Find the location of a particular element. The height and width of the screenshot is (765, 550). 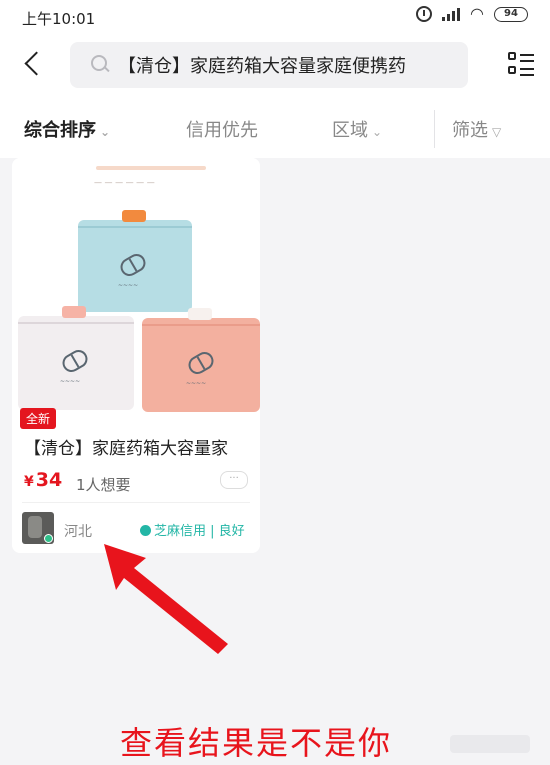

seller-credit-text: 芝麻信用 | 良好 is located at coordinates (199, 531).